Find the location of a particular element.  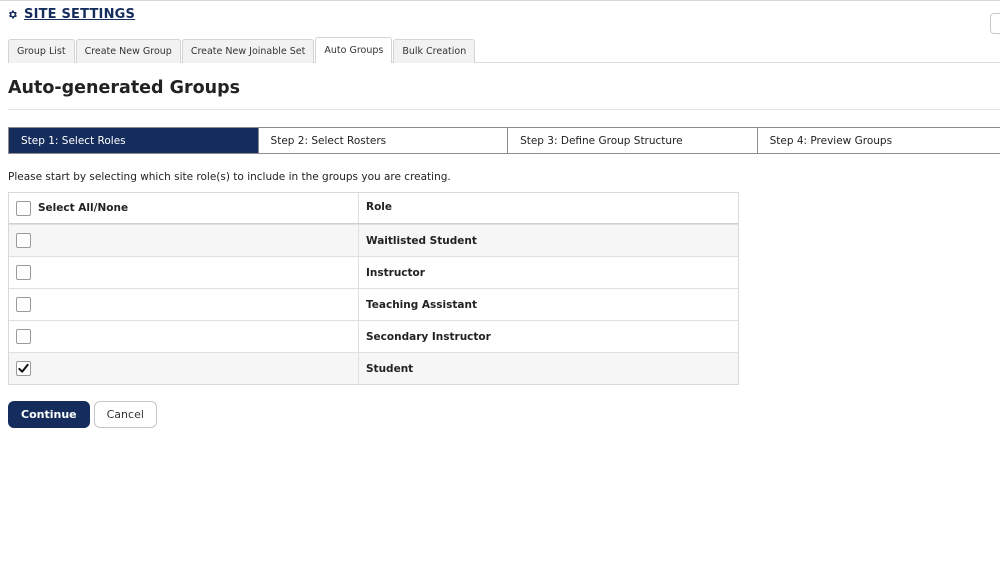

table-row: Student is located at coordinates (373, 368).